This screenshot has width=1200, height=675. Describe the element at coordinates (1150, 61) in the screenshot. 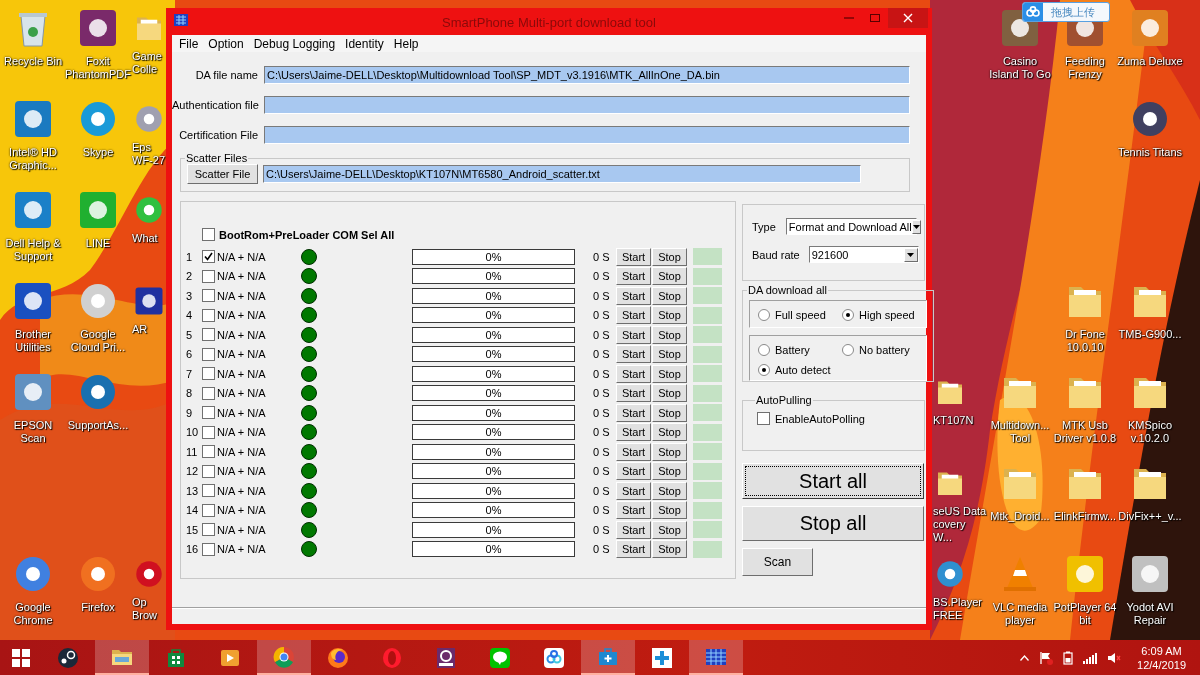

I see `desktop-icon-label: Zuma Deluxe` at that location.